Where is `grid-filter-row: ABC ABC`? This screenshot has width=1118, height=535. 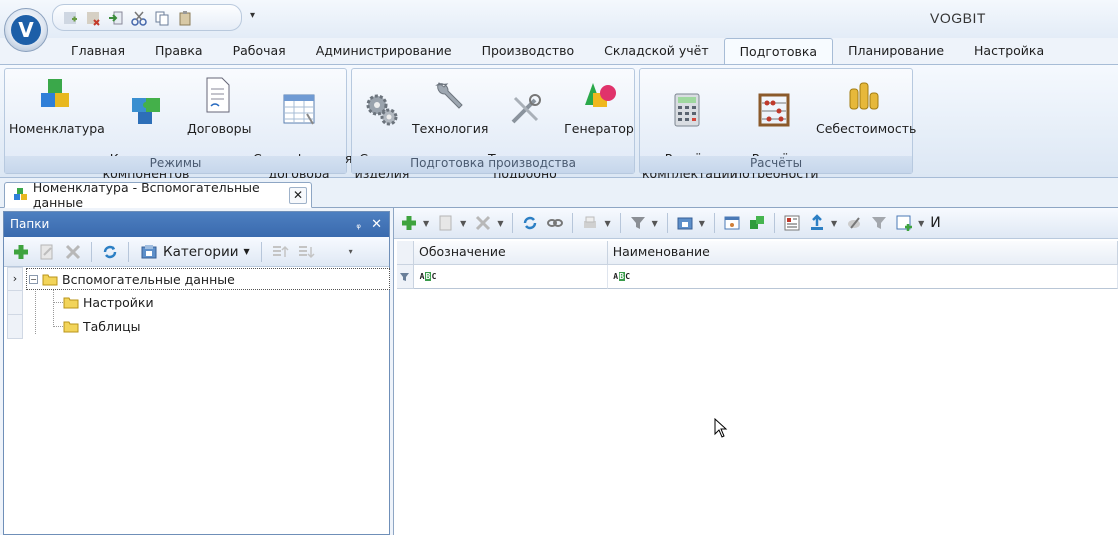
grid-filter-row: ABC ABC is located at coordinates (757, 277).